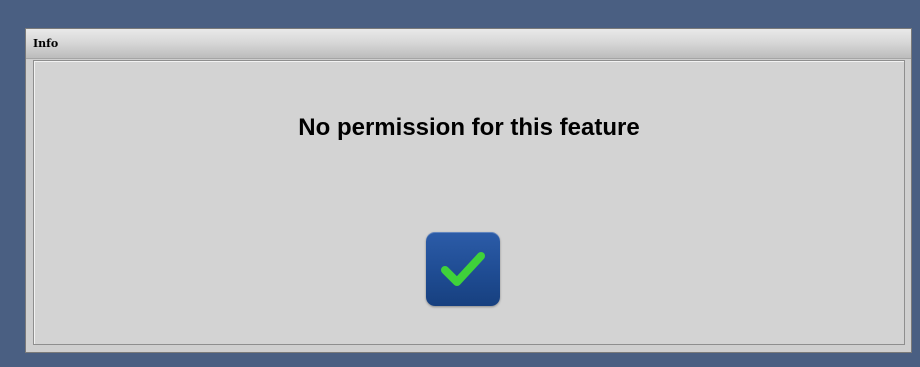 This screenshot has height=367, width=920. Describe the element at coordinates (46, 43) in the screenshot. I see `dialog-title: Info` at that location.